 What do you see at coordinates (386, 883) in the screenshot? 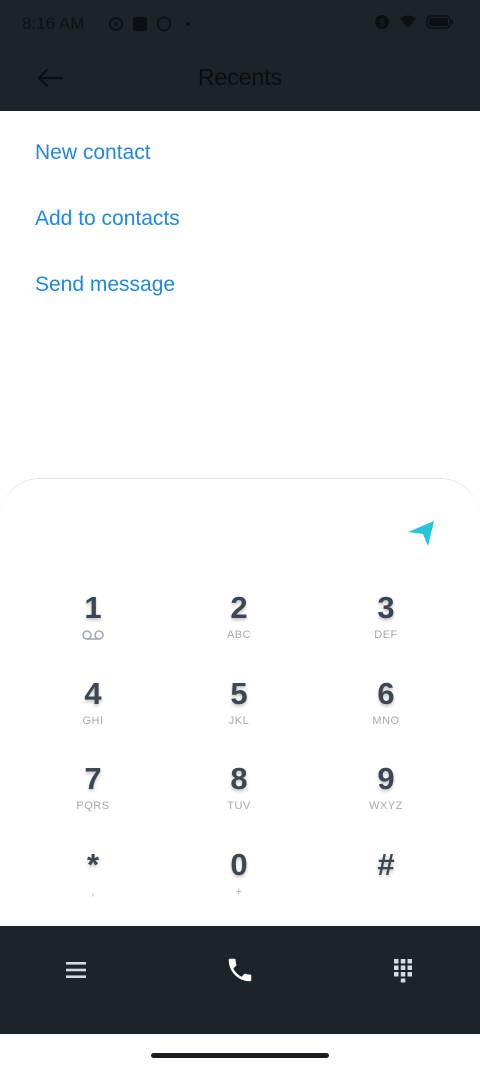
I see `dial-key-hash: #` at bounding box center [386, 883].